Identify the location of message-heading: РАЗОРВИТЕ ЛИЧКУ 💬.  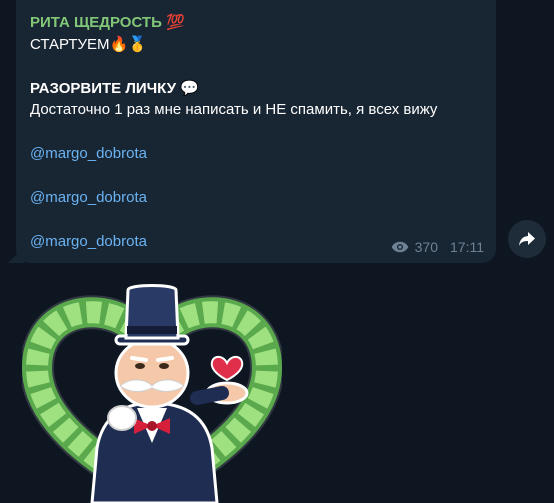
(114, 88).